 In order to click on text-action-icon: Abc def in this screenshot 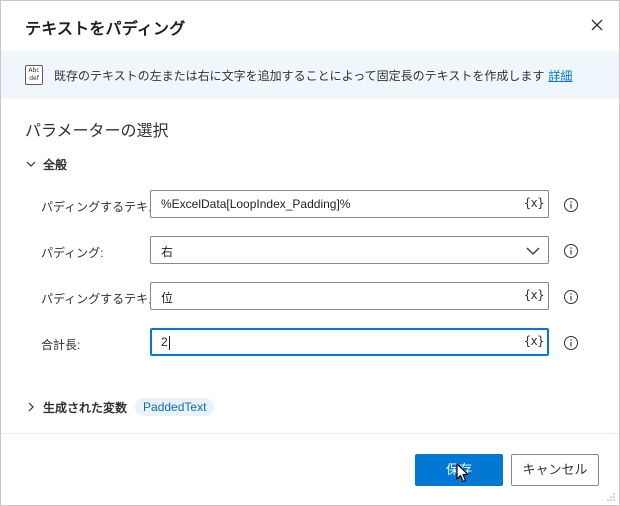, I will do `click(34, 75)`.